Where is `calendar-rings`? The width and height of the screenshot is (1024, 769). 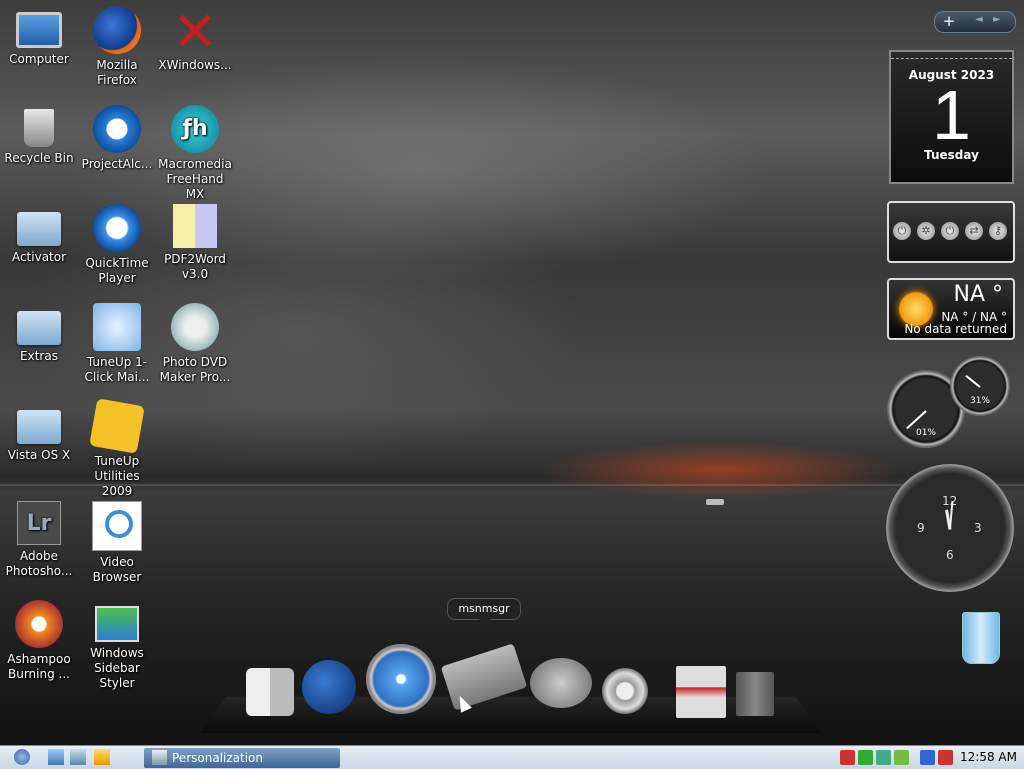
calendar-rings is located at coordinates (951, 55).